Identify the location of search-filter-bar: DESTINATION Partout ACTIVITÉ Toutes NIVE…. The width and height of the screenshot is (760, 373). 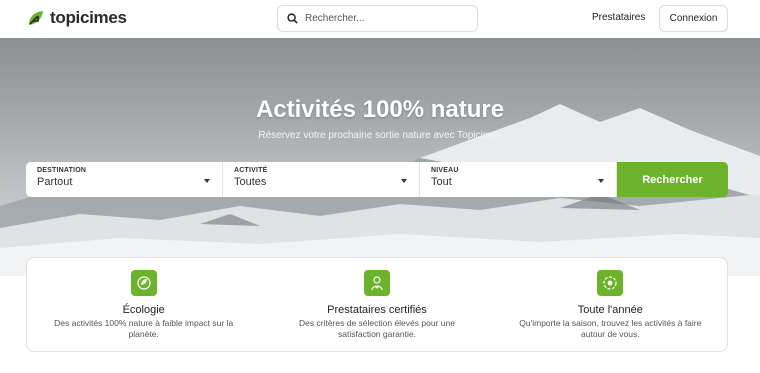
(377, 179).